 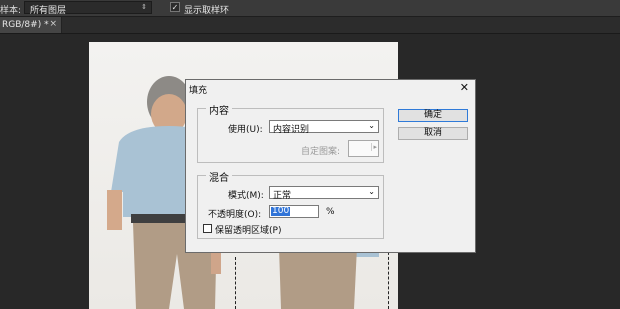 What do you see at coordinates (53, 24) in the screenshot?
I see `close-tab-icon: ×` at bounding box center [53, 24].